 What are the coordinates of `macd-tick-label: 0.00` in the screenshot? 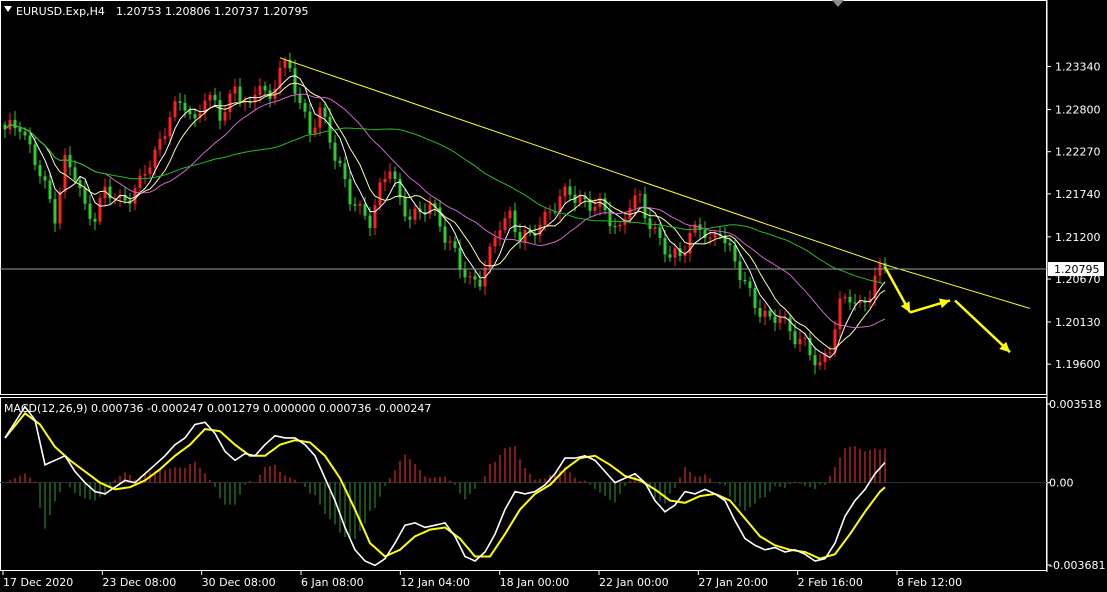 It's located at (1061, 483).